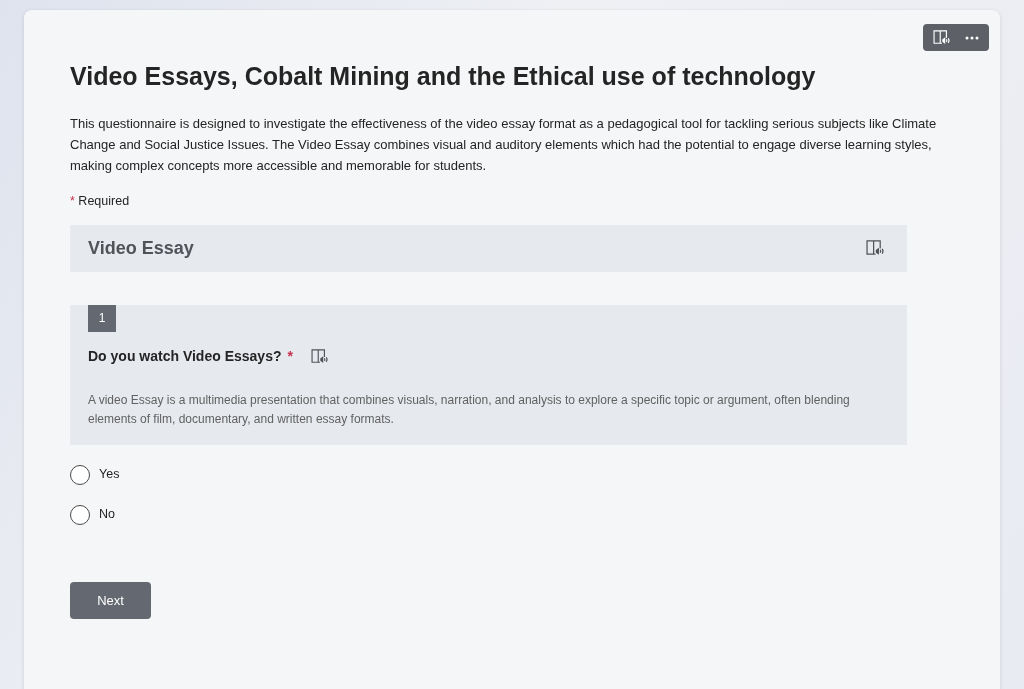 The image size is (1024, 689). I want to click on question-description: A video Essay is a multimedia presentation that combines visuals, narration, and analysis to explore a specific topic or argument, often blending elements of film, documentary, and written essay formats., so click(469, 409).